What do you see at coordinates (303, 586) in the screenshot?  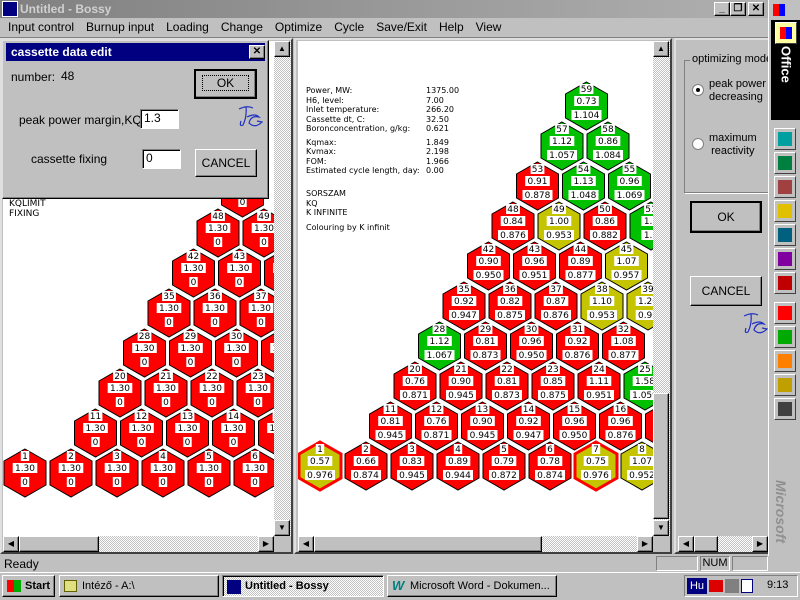 I see `taskbar-item-bossy: Untitled - Bossy` at bounding box center [303, 586].